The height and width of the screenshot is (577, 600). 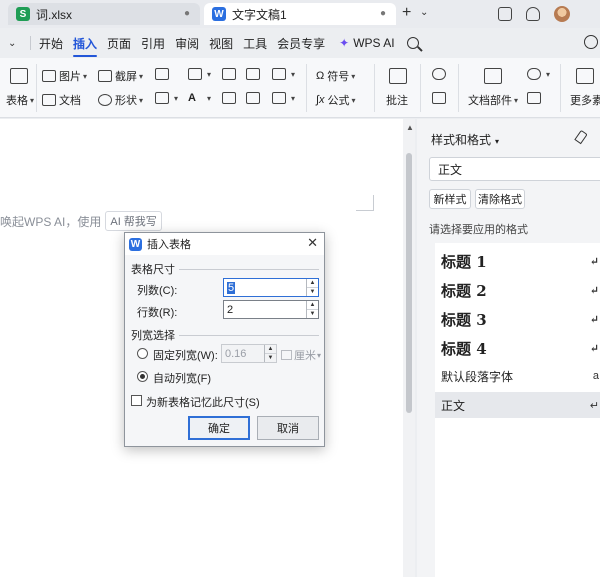 What do you see at coordinates (581, 137) in the screenshot?
I see `pin-icon` at bounding box center [581, 137].